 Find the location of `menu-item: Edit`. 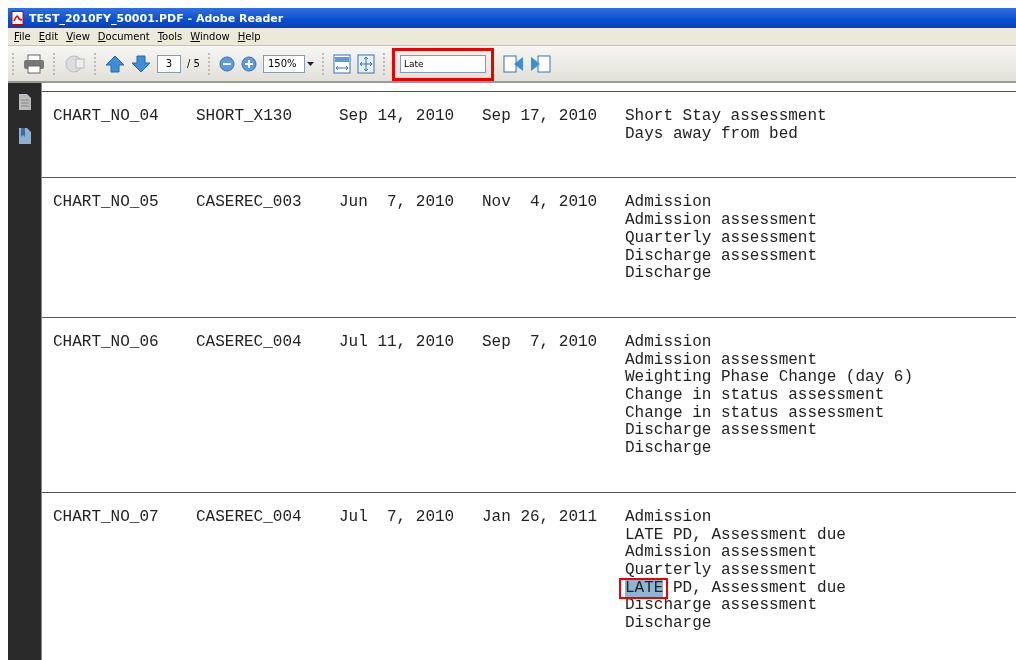

menu-item: Edit is located at coordinates (48, 36).